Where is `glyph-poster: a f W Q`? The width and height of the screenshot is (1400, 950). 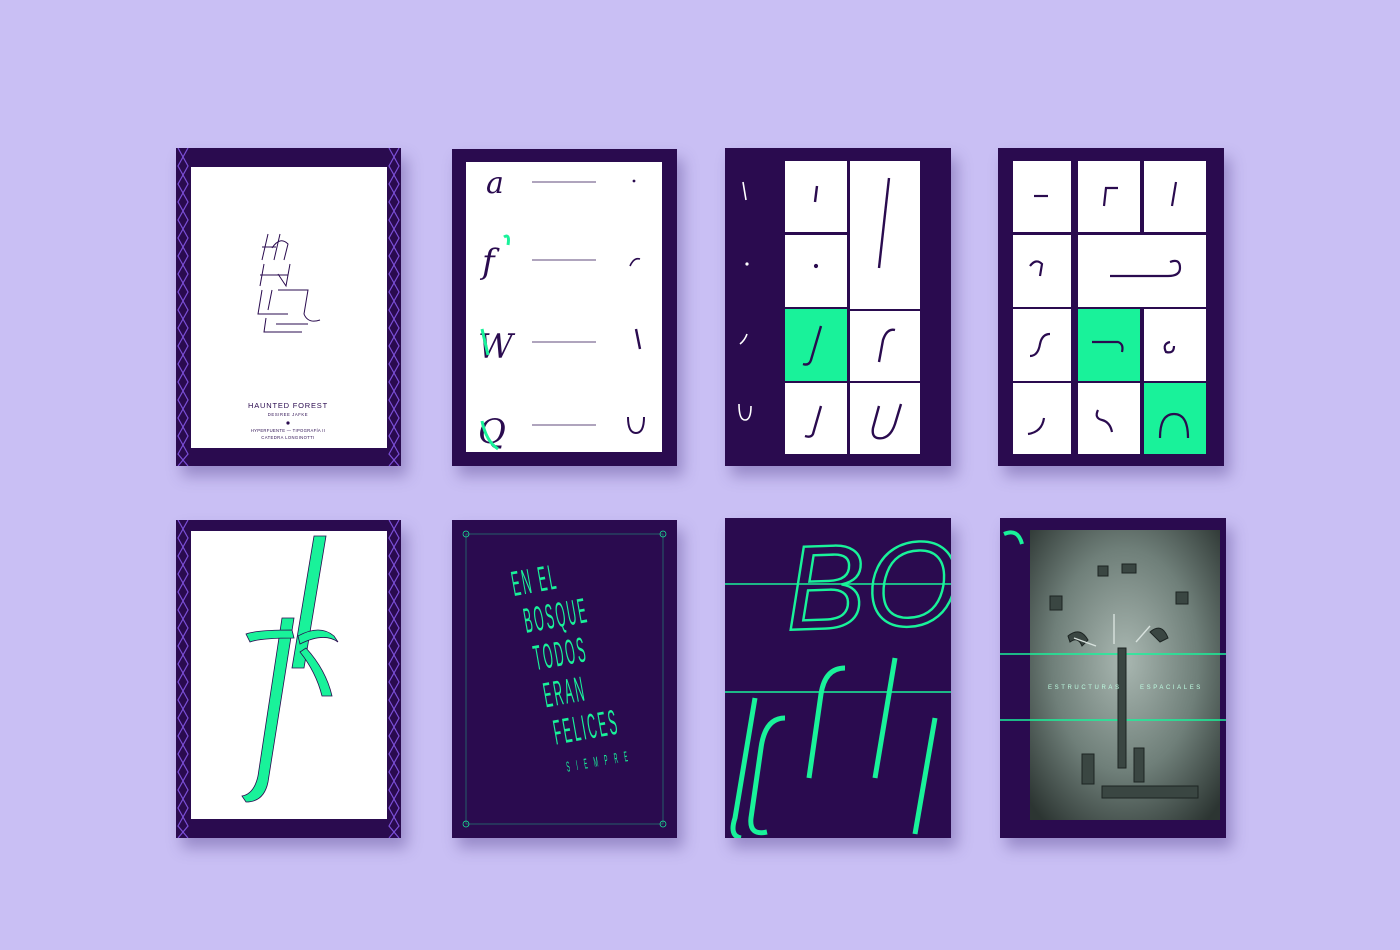
glyph-poster: a f W Q is located at coordinates (564, 307).